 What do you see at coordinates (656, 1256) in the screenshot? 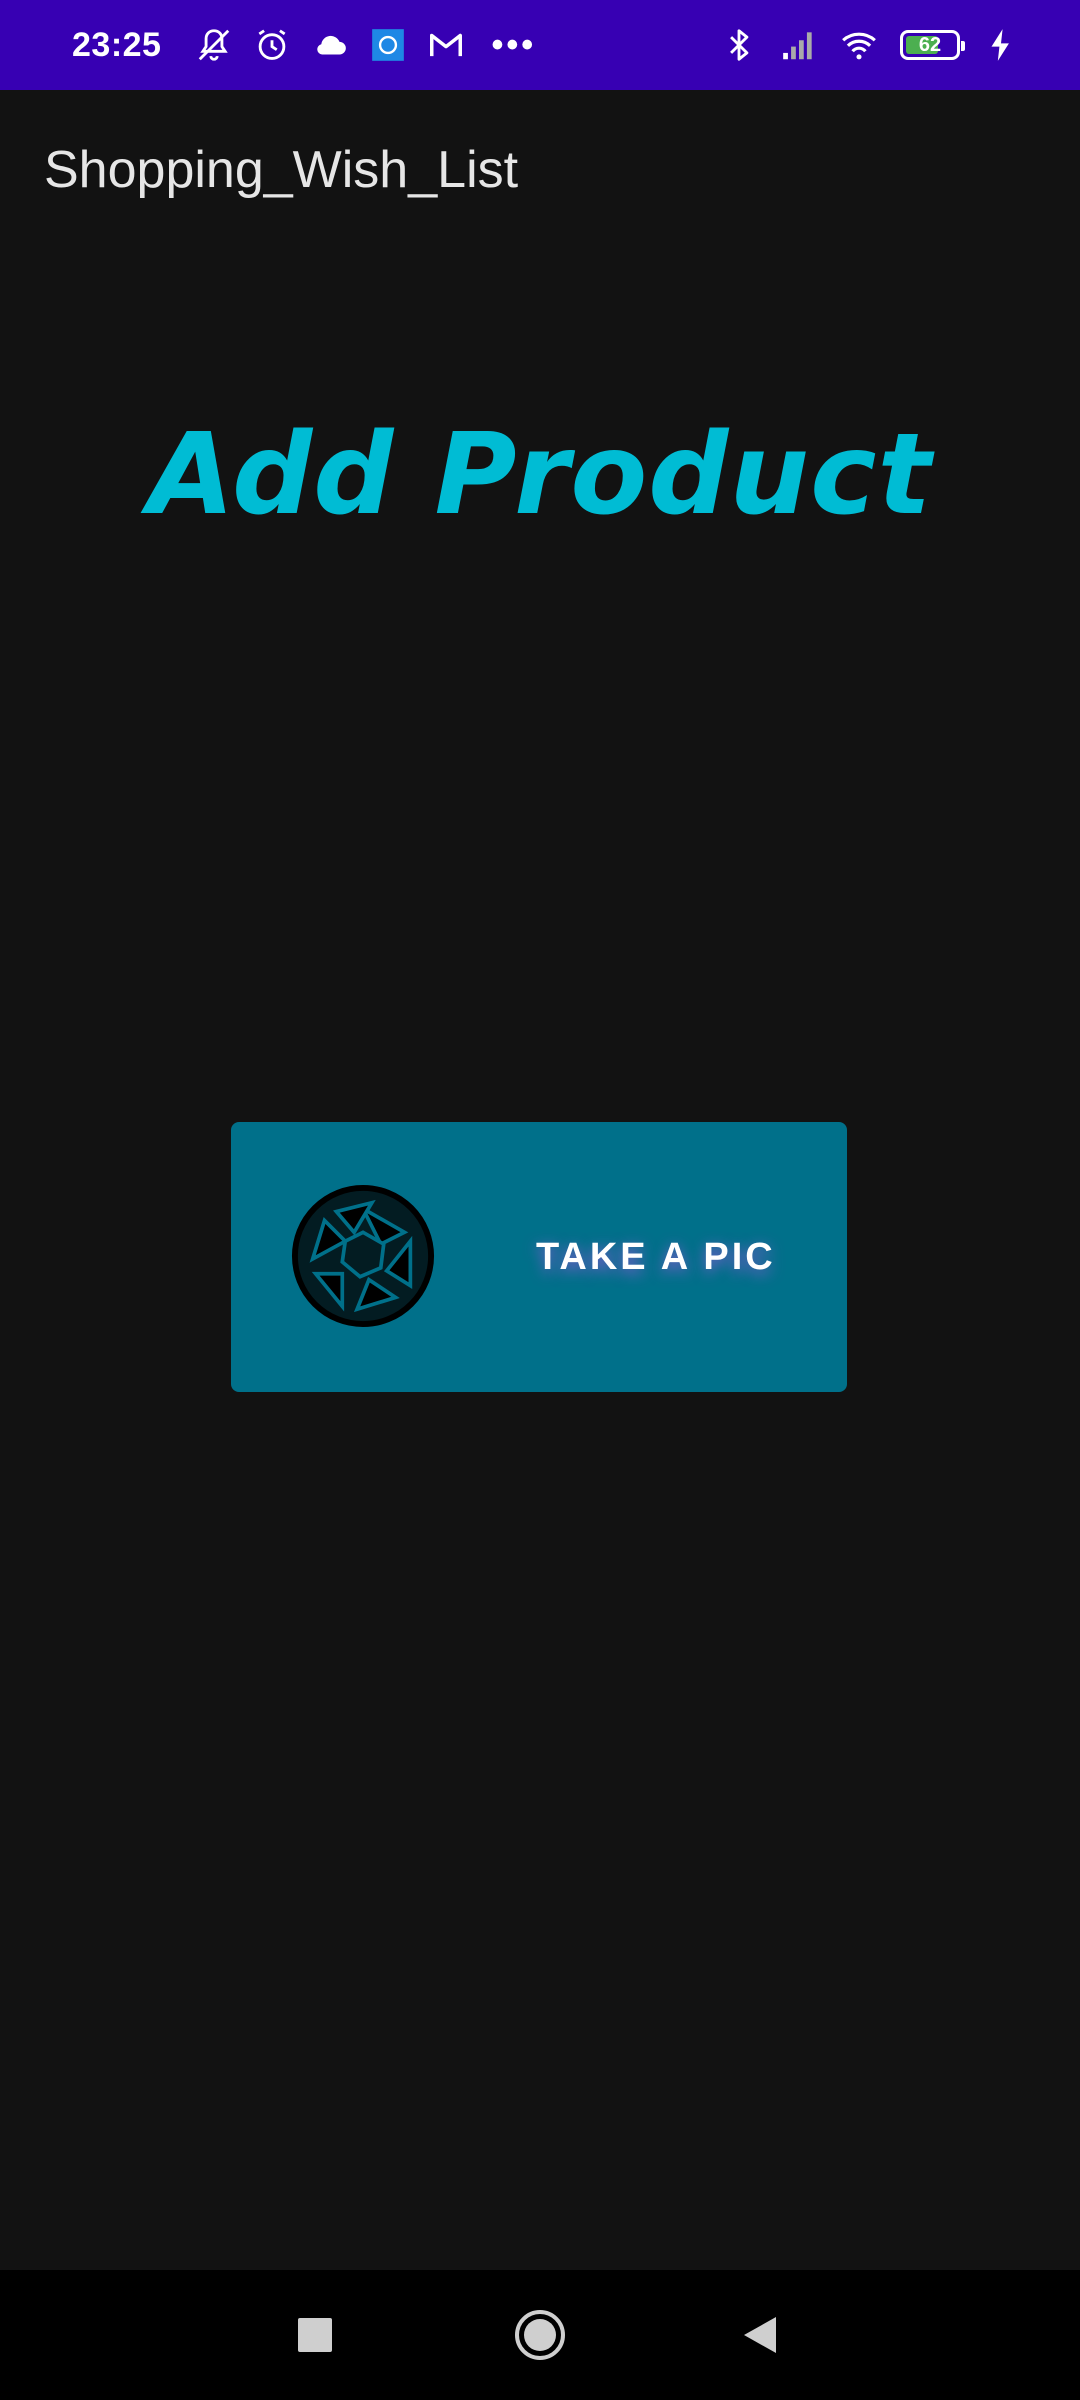
I see `take-pic-label: TAKE A PIC` at bounding box center [656, 1256].